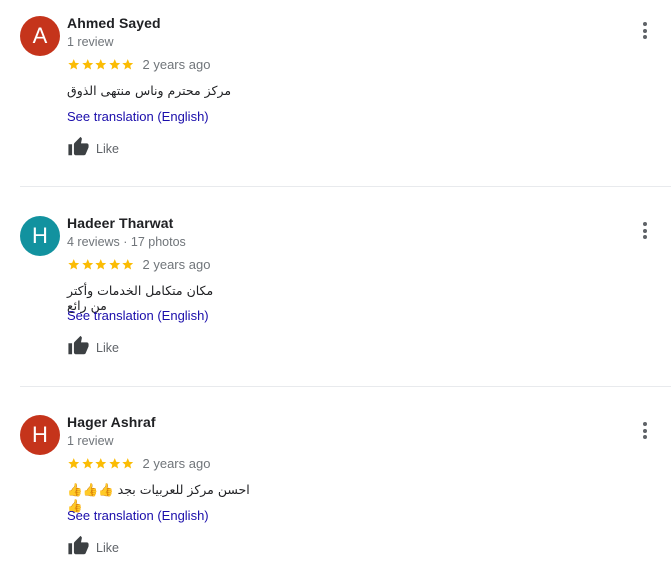 This screenshot has width=671, height=566. I want to click on reviewer-meta: 4 reviews · 17 photos, so click(126, 242).